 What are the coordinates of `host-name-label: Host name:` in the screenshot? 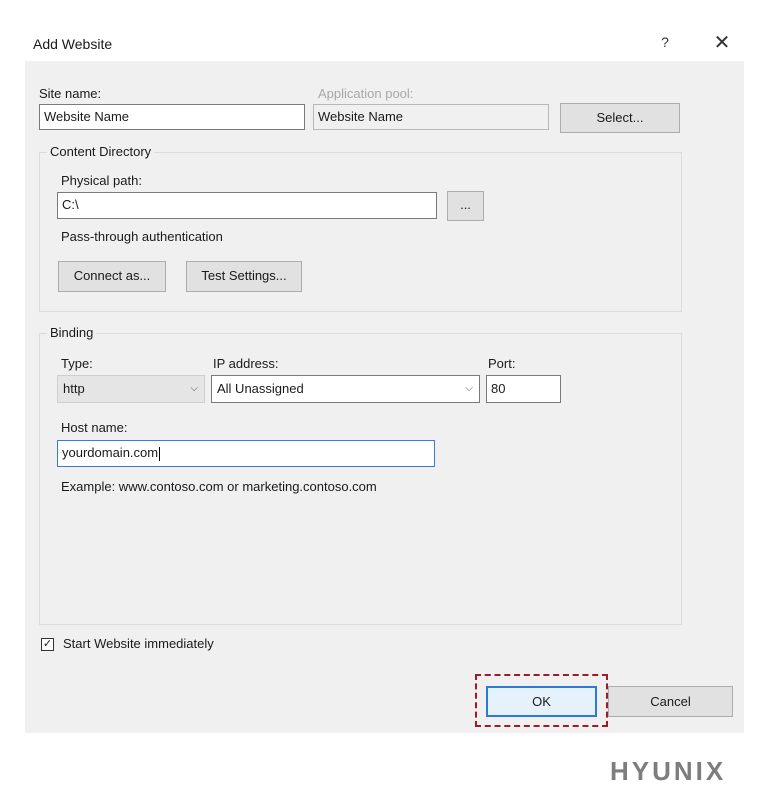 It's located at (94, 427).